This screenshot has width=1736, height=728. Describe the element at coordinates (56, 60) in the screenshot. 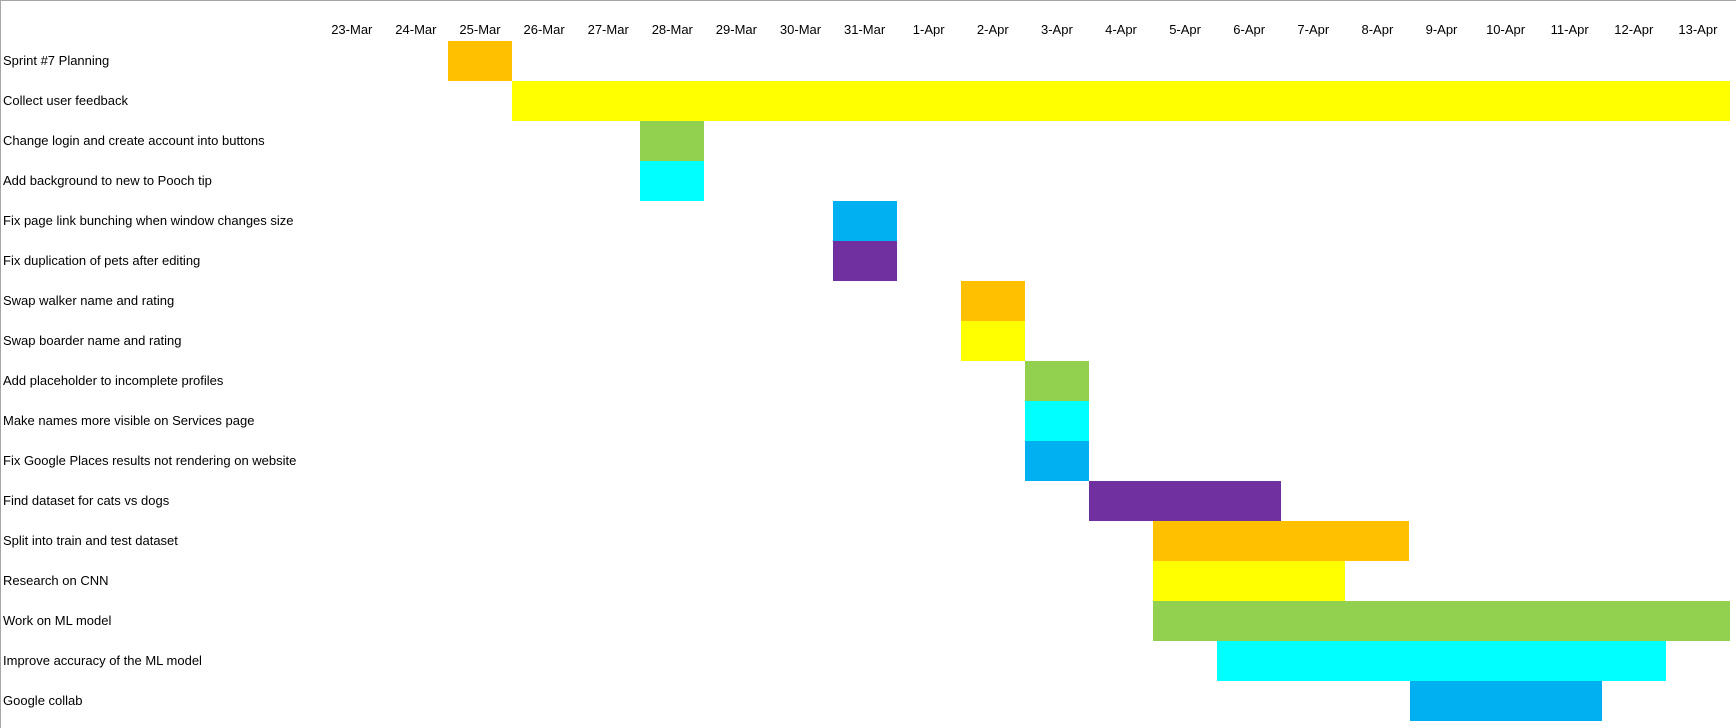

I see `task-label: Sprint #7 Planning` at that location.